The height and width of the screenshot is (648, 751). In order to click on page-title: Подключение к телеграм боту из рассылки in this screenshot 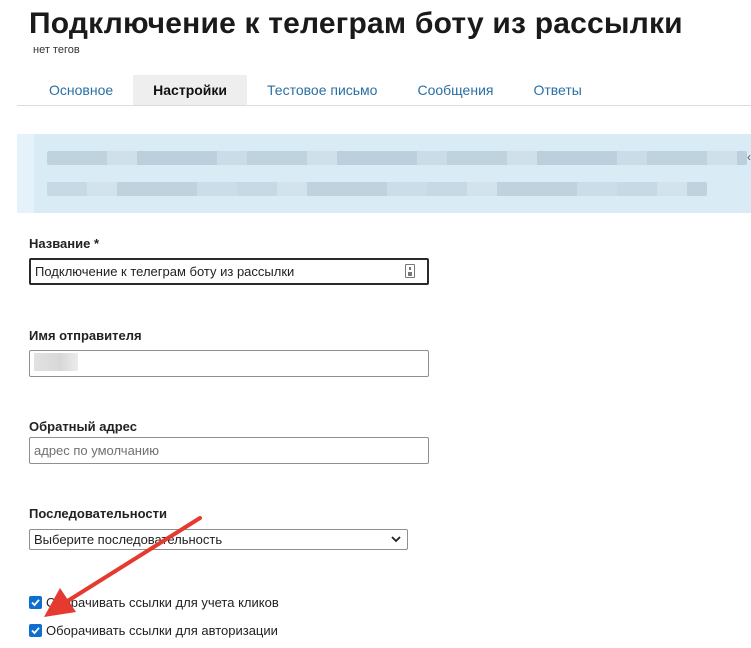, I will do `click(356, 23)`.